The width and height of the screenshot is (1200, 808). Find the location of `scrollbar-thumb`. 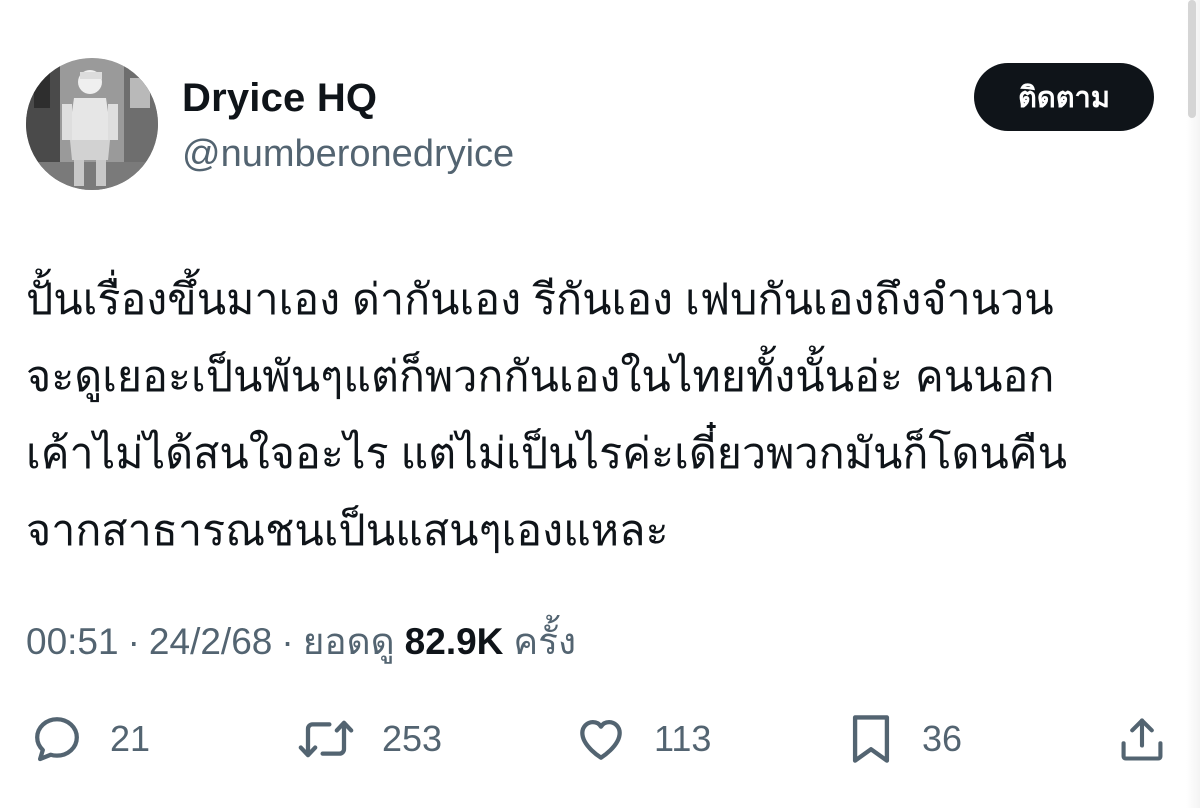

scrollbar-thumb is located at coordinates (1192, 59).